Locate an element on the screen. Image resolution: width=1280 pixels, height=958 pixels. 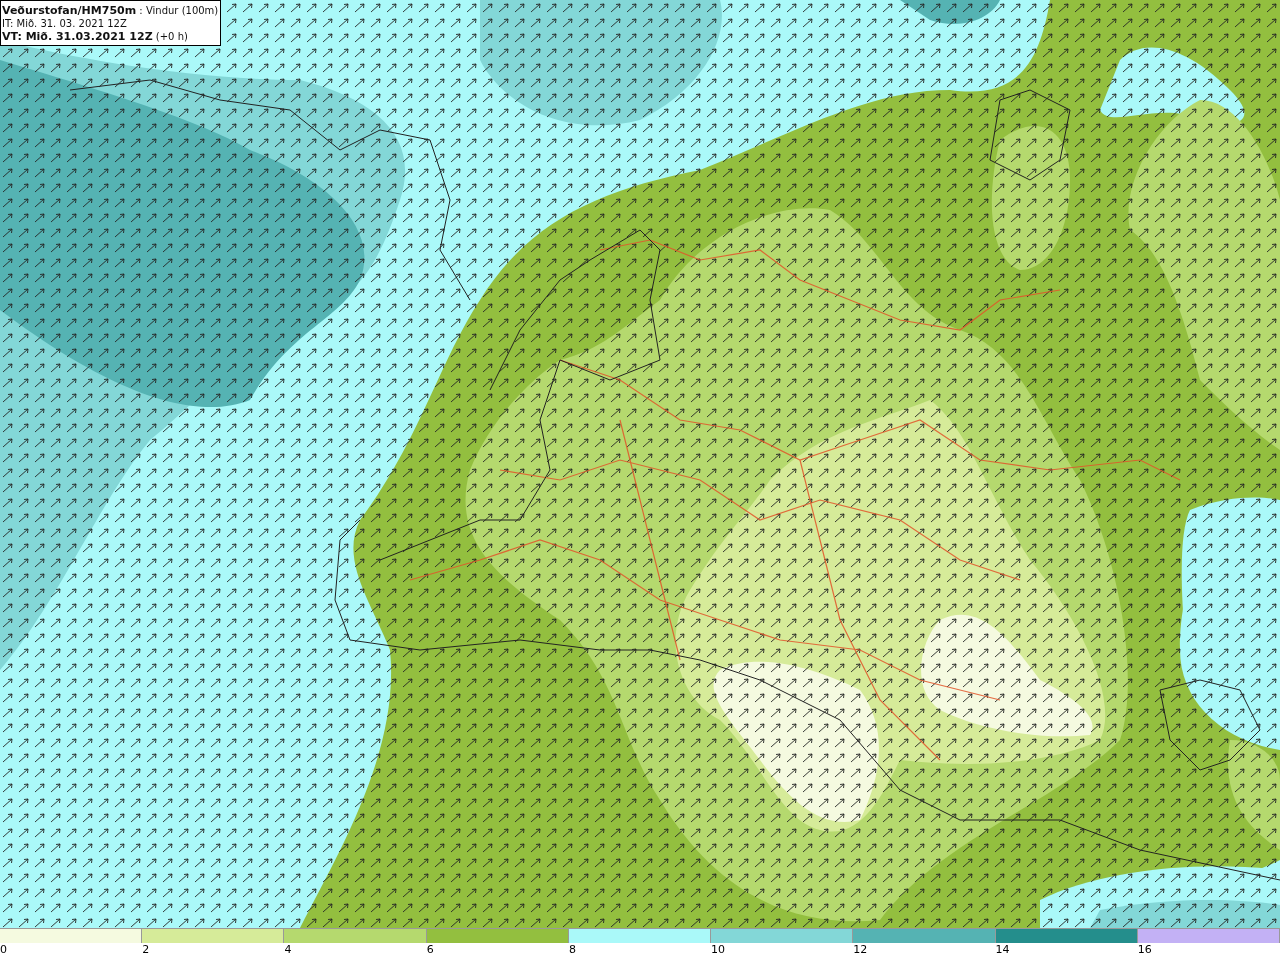
info-text: IT: Mið. 31. 03. 2021 12Z is located at coordinates (65, 23).